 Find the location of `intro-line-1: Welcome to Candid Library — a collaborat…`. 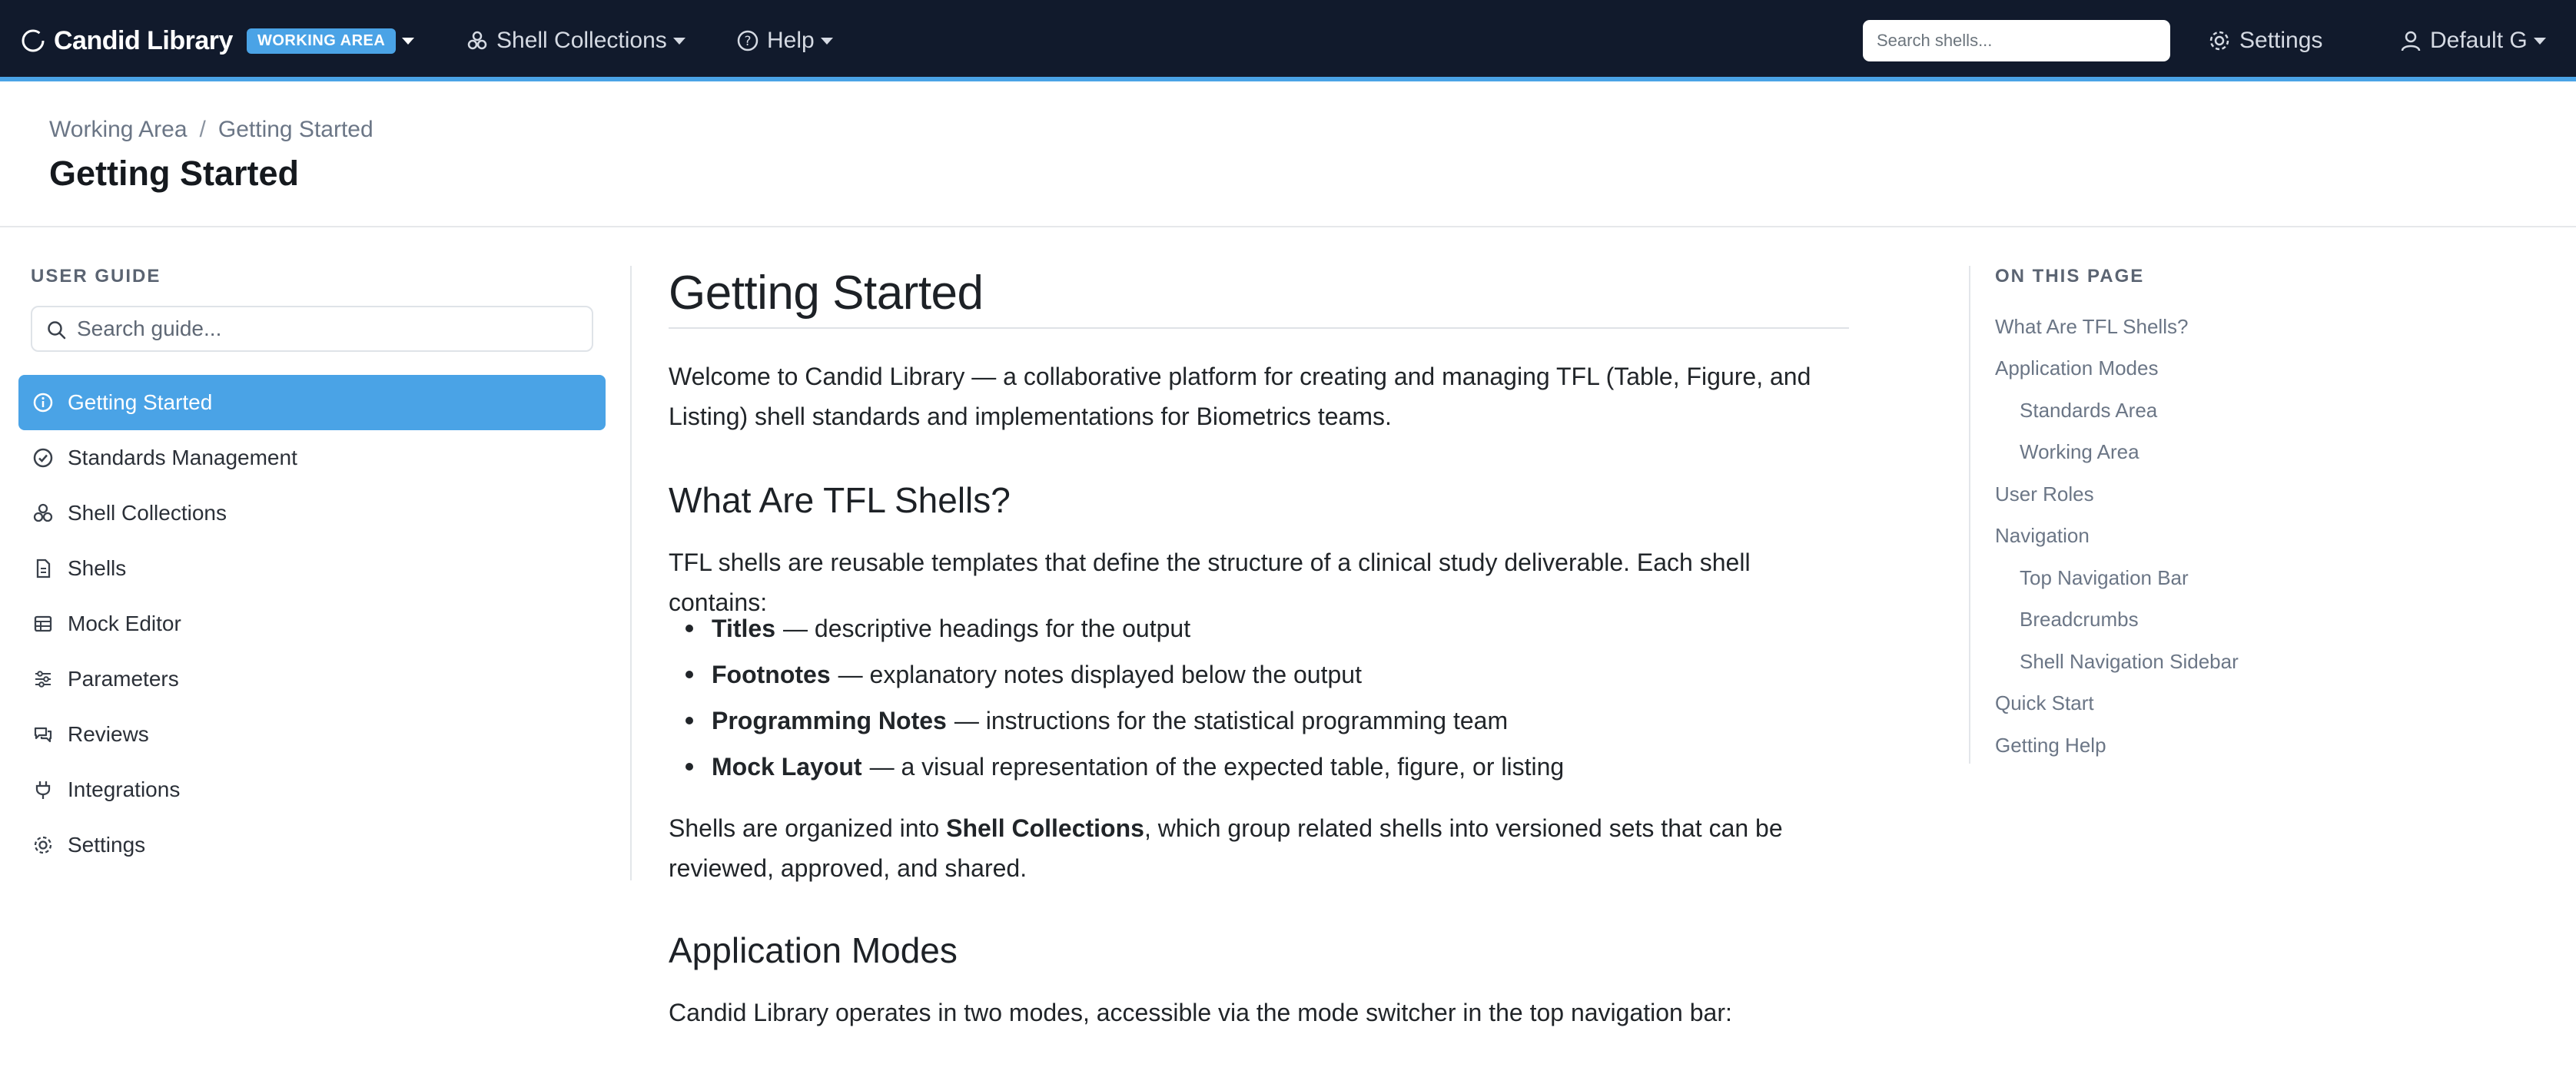

intro-line-1: Welcome to Candid Library — a collaborat… is located at coordinates (1240, 376).